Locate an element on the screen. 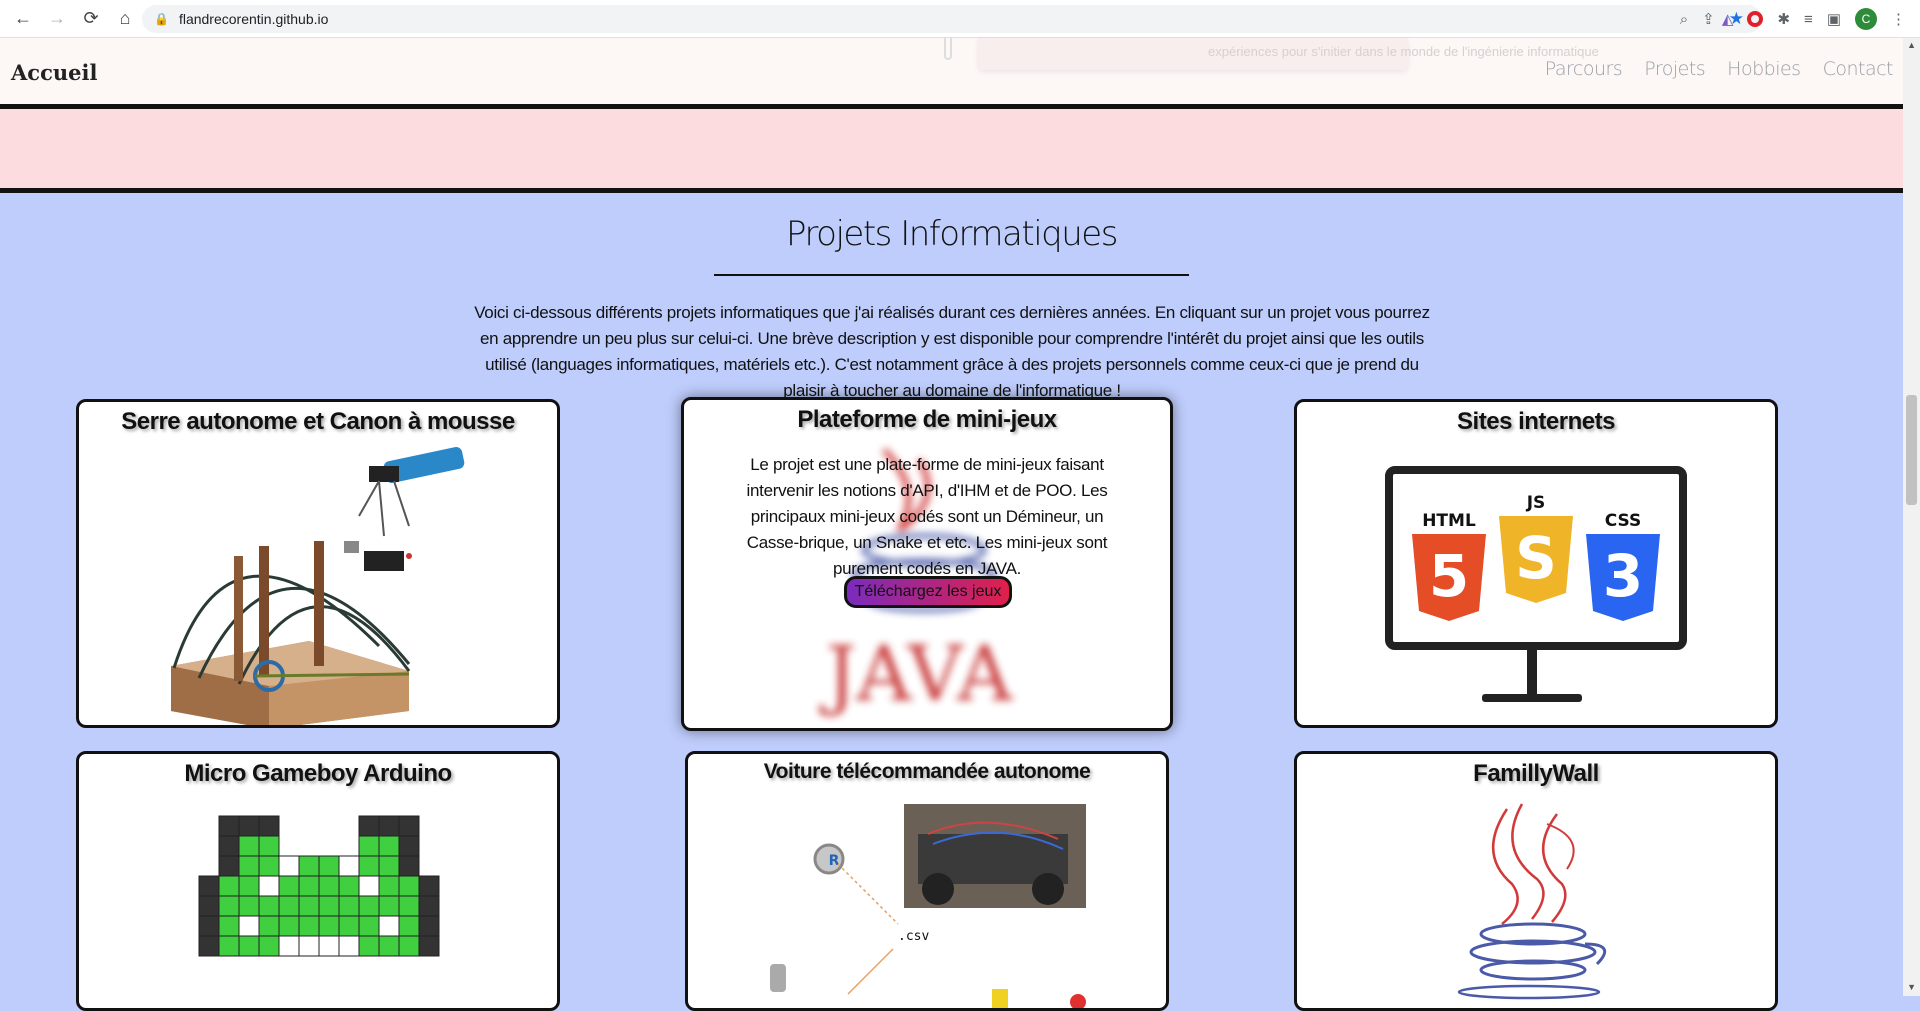 This screenshot has width=1920, height=1011. home-link: Accueil is located at coordinates (54, 72).